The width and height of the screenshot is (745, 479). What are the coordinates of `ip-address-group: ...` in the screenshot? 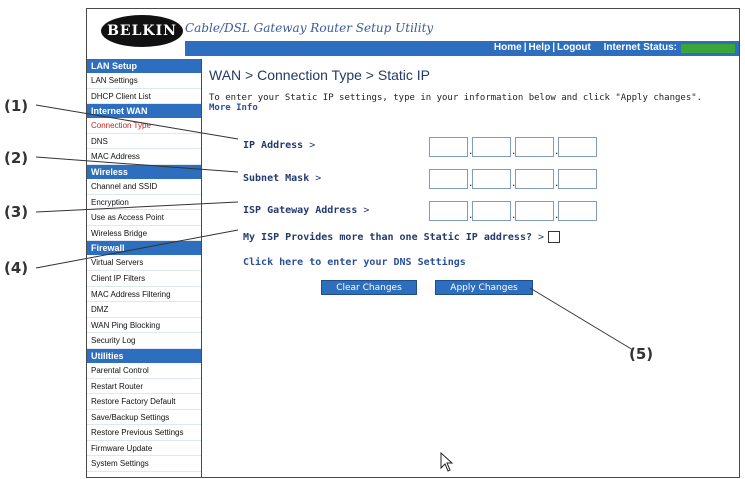 It's located at (513, 147).